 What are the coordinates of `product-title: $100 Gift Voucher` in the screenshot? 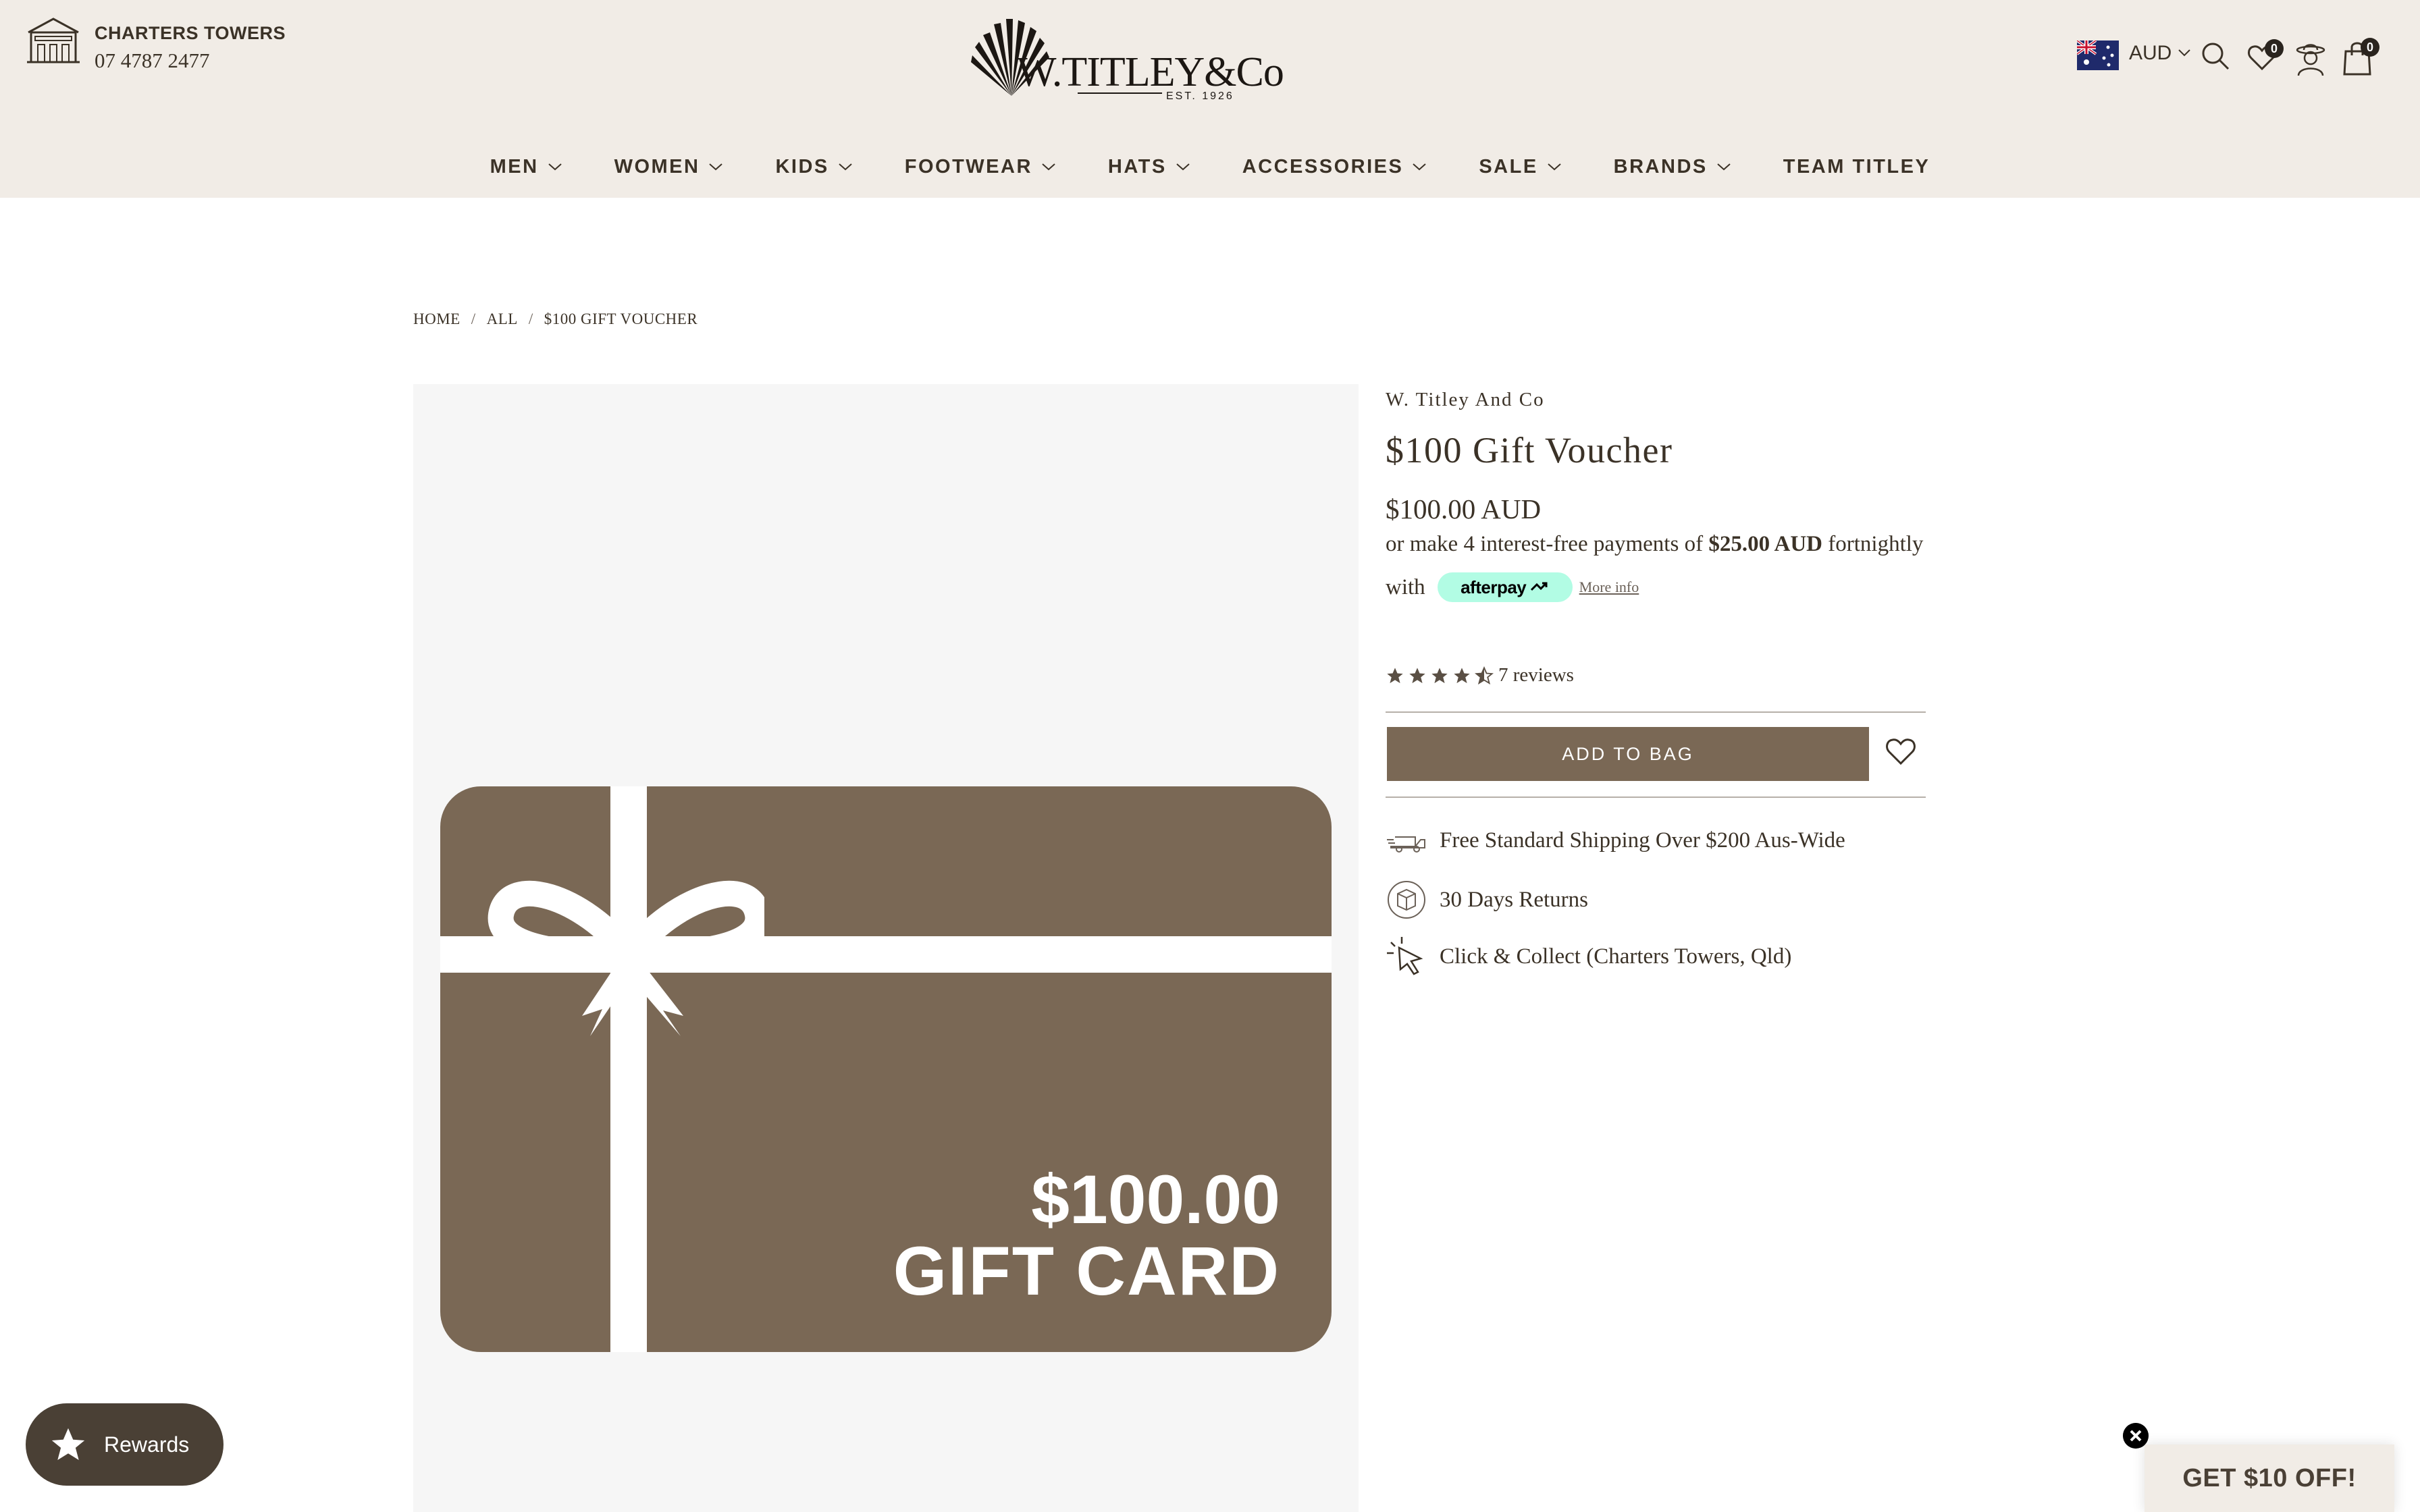 It's located at (1529, 450).